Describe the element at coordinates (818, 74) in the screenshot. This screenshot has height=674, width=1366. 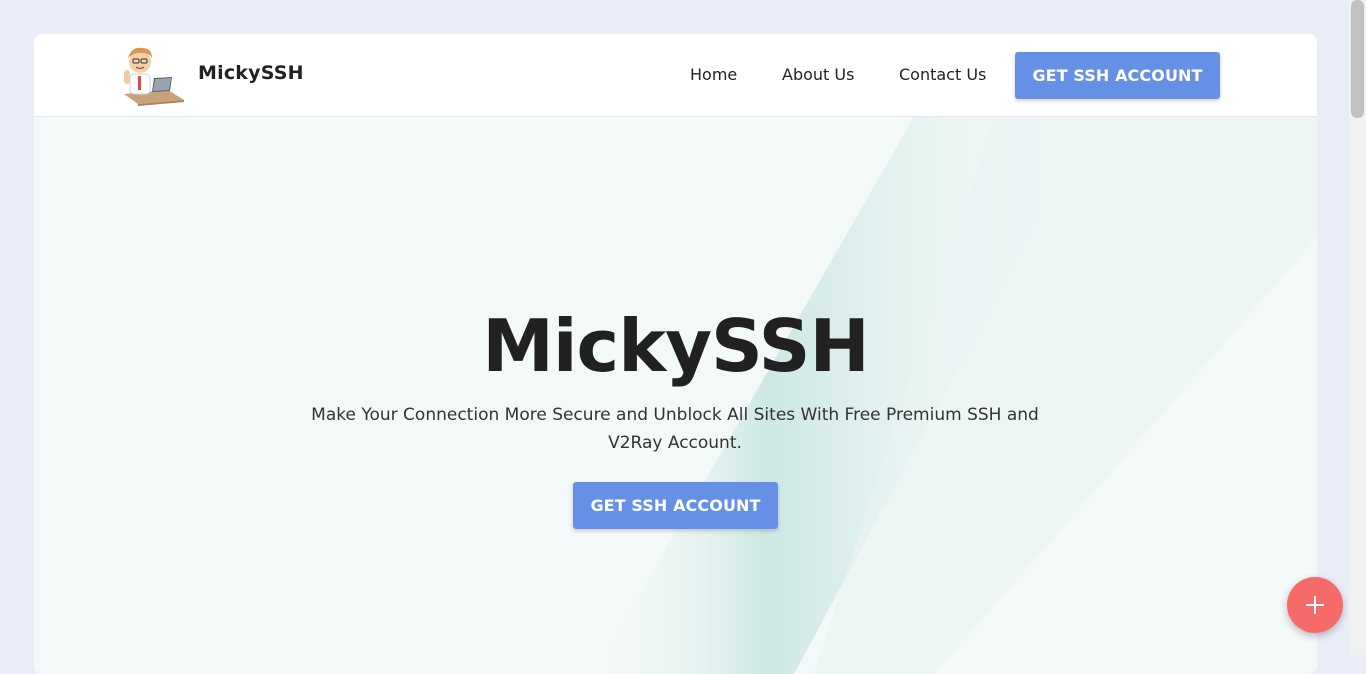
I see `nav-about-us: About Us` at that location.